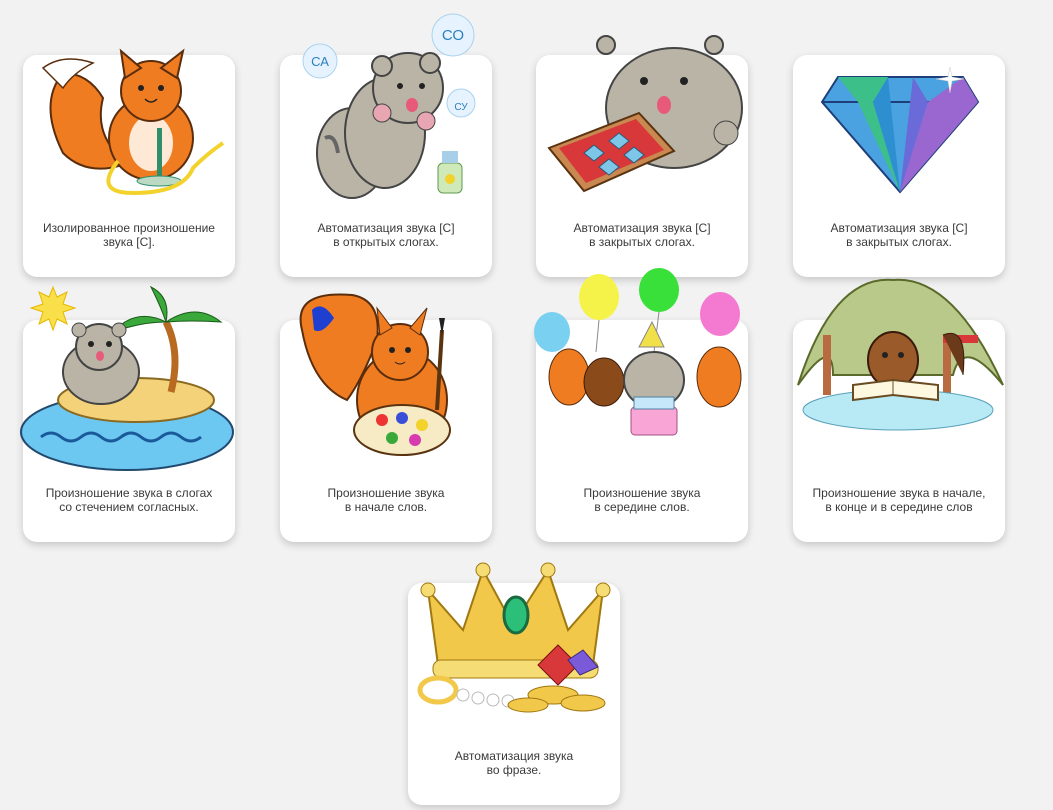  What do you see at coordinates (645, 114) in the screenshot?
I see `cat-with-gem-box-illustration` at bounding box center [645, 114].